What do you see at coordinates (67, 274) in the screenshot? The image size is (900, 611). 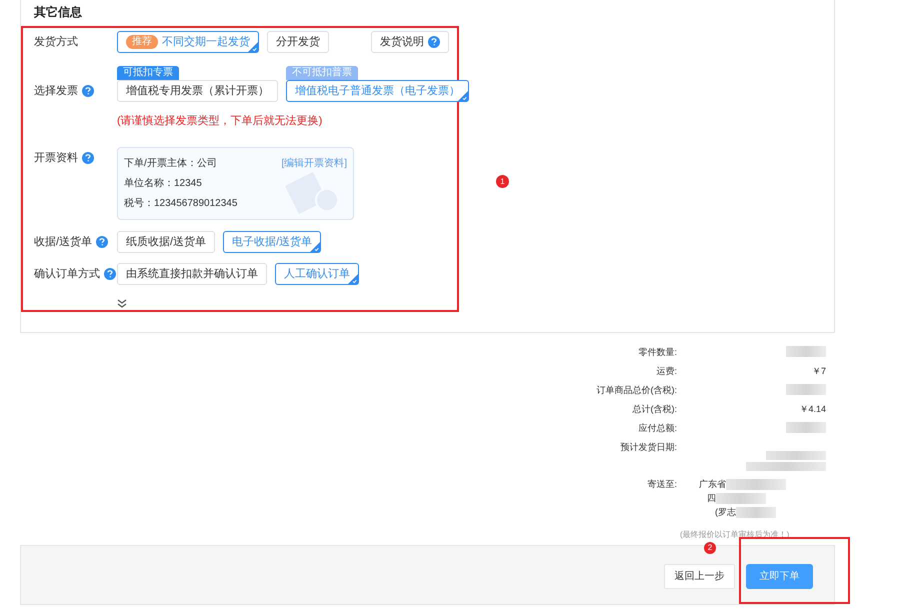 I see `field-label: 确认订单方式` at bounding box center [67, 274].